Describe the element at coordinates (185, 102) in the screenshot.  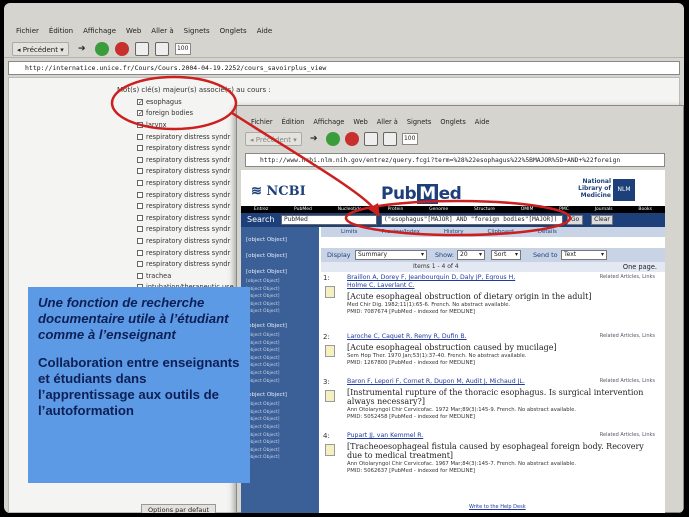
I see `keyword-item: ✓ esophagus` at that location.